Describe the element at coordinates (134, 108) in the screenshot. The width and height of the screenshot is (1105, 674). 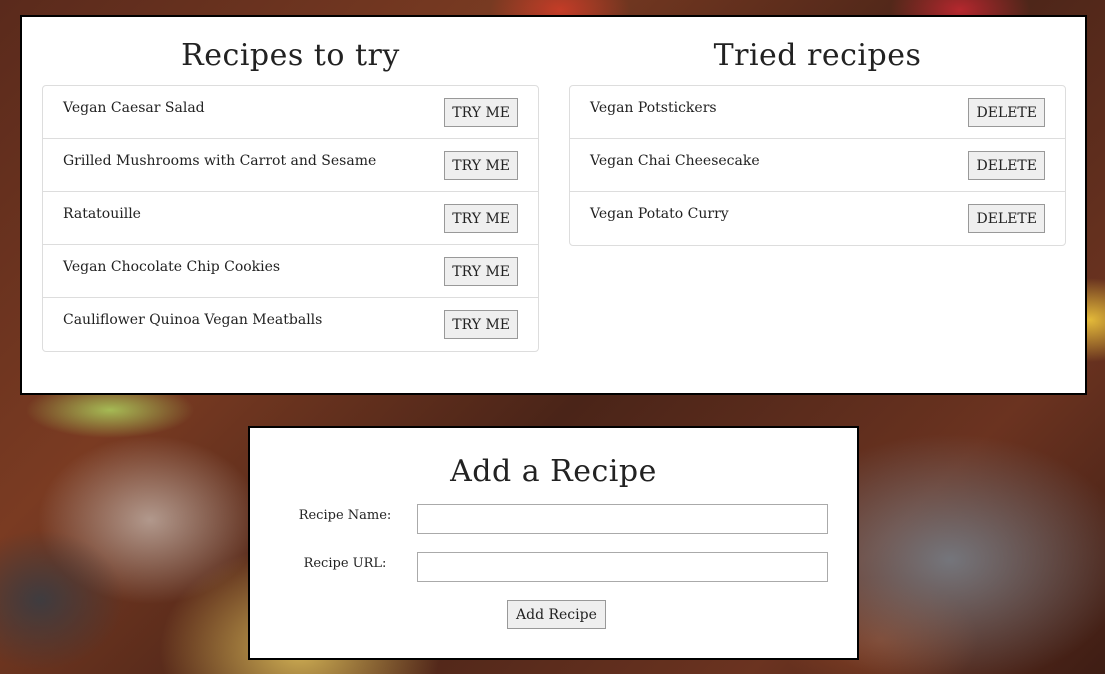
I see `recipe-name: Vegan Caesar Salad` at that location.